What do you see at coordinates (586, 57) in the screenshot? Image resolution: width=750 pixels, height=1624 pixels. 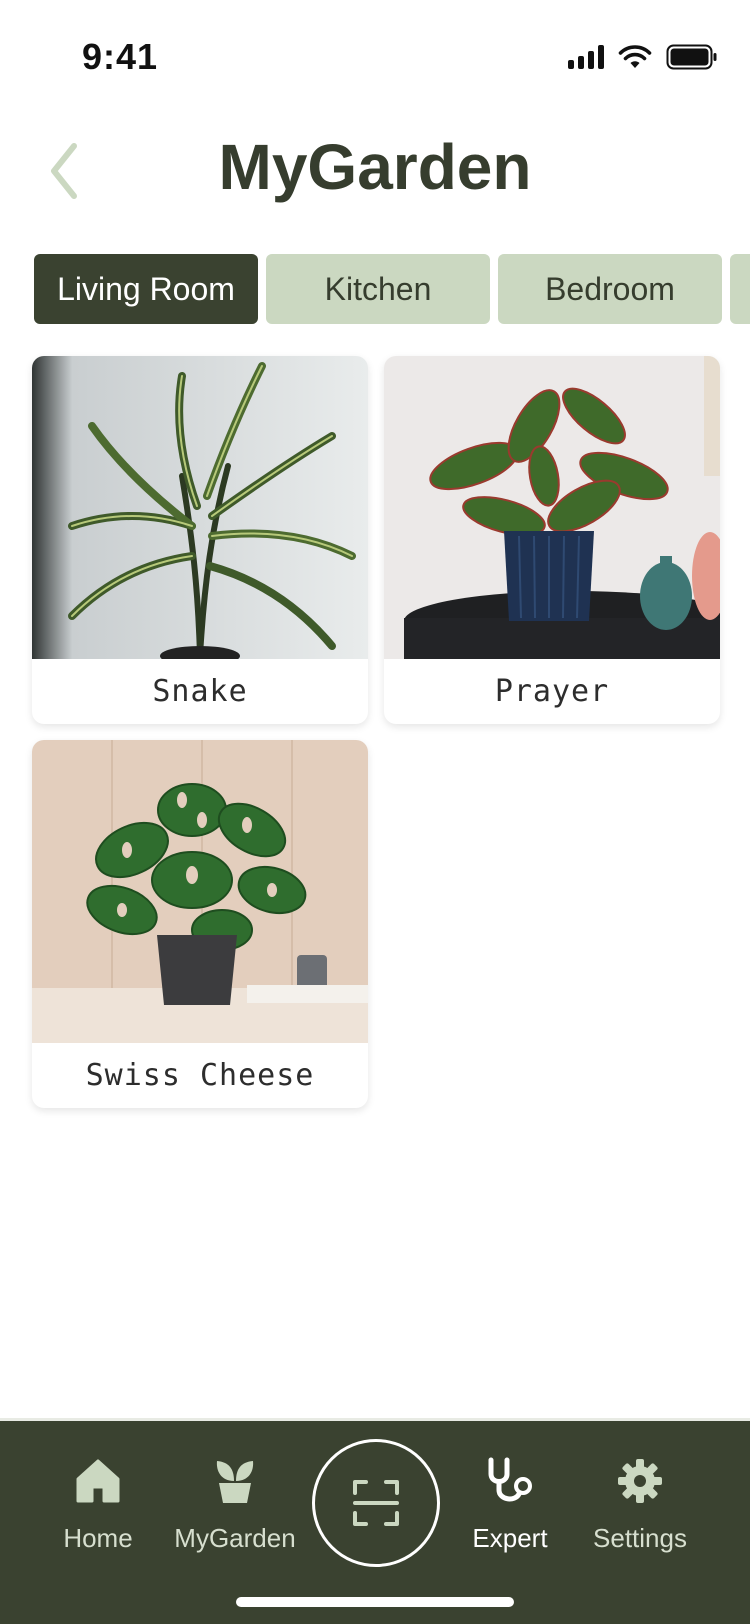 I see `cellular-signal-icon` at bounding box center [586, 57].